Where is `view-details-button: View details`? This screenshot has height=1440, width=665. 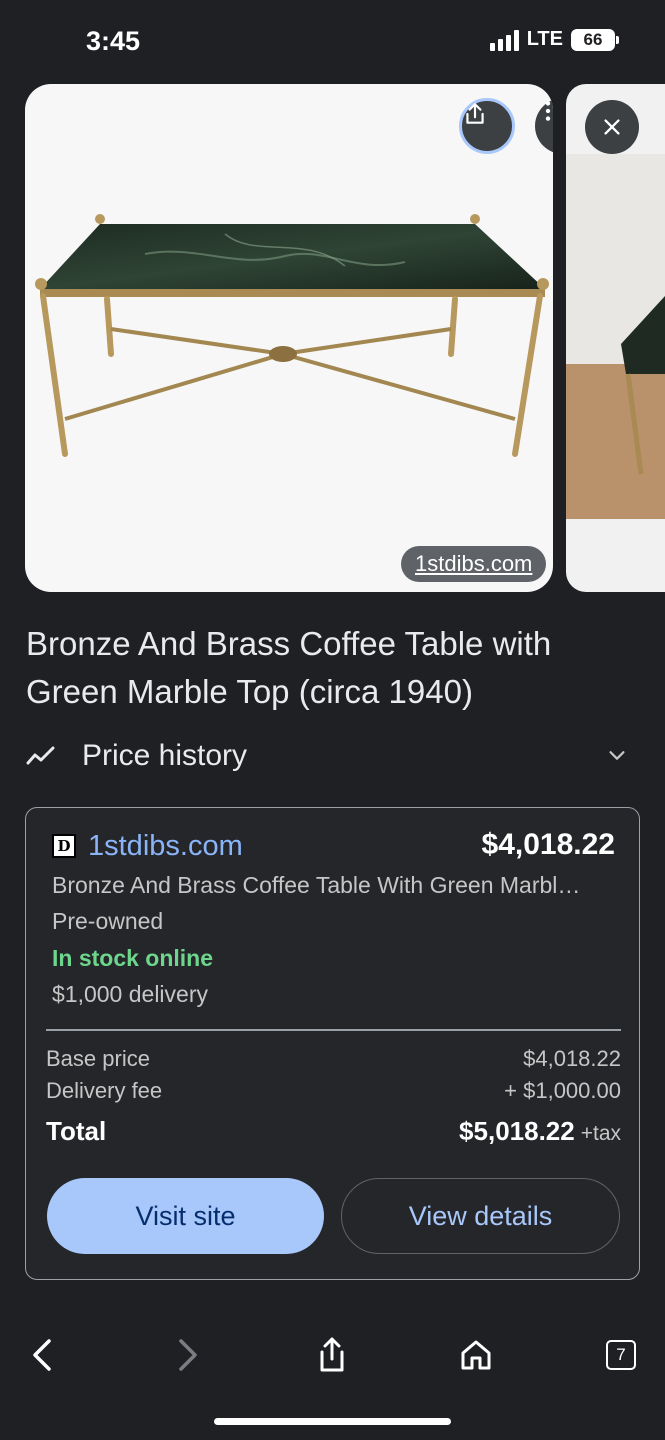 view-details-button: View details is located at coordinates (480, 1216).